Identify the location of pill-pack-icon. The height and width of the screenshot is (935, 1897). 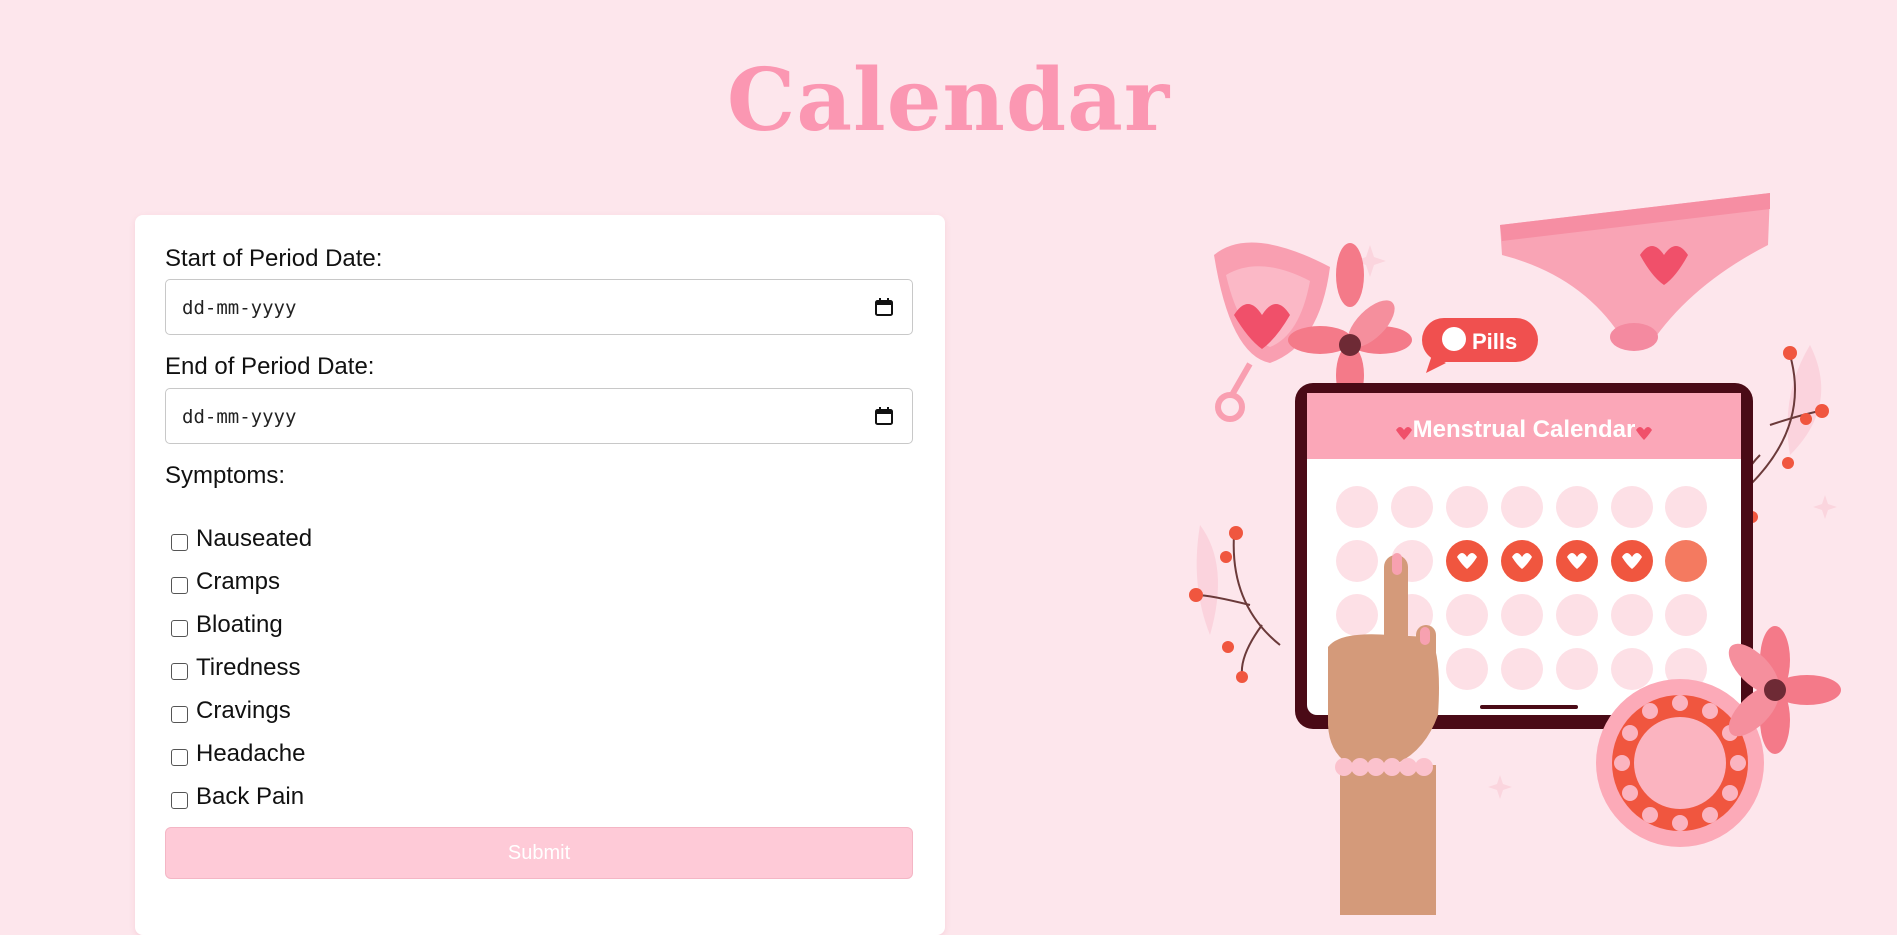
(1680, 763).